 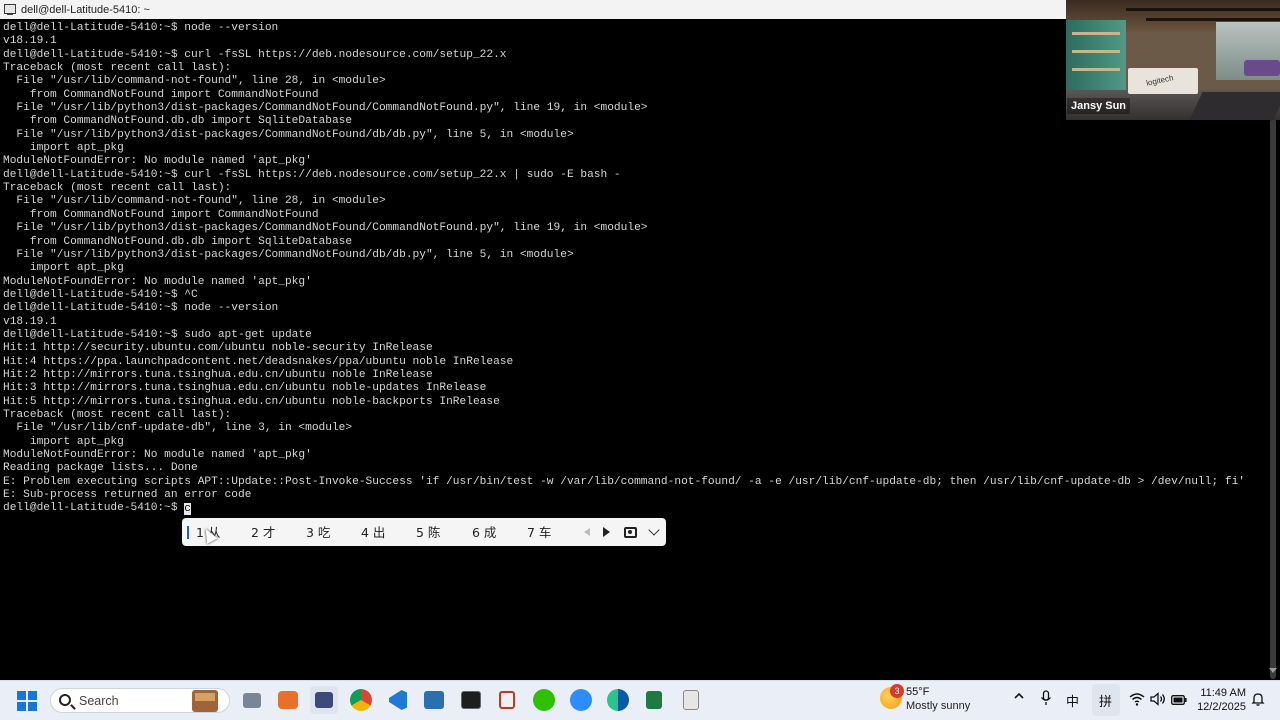 What do you see at coordinates (1179, 701) in the screenshot?
I see `battery-icon` at bounding box center [1179, 701].